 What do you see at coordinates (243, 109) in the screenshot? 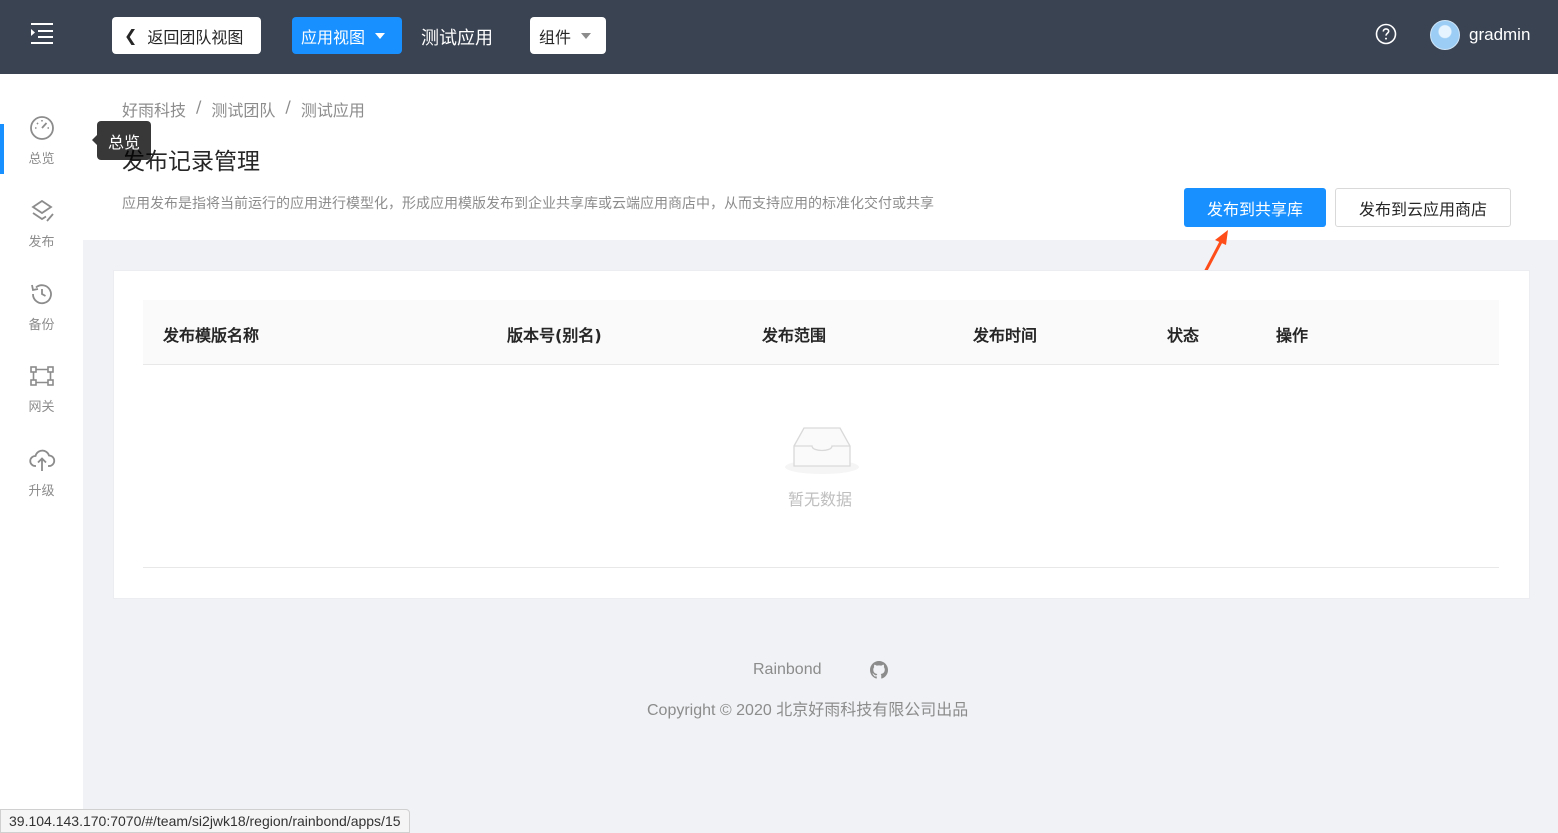
I see `breadcrumb-item-team: 测试团队` at bounding box center [243, 109].